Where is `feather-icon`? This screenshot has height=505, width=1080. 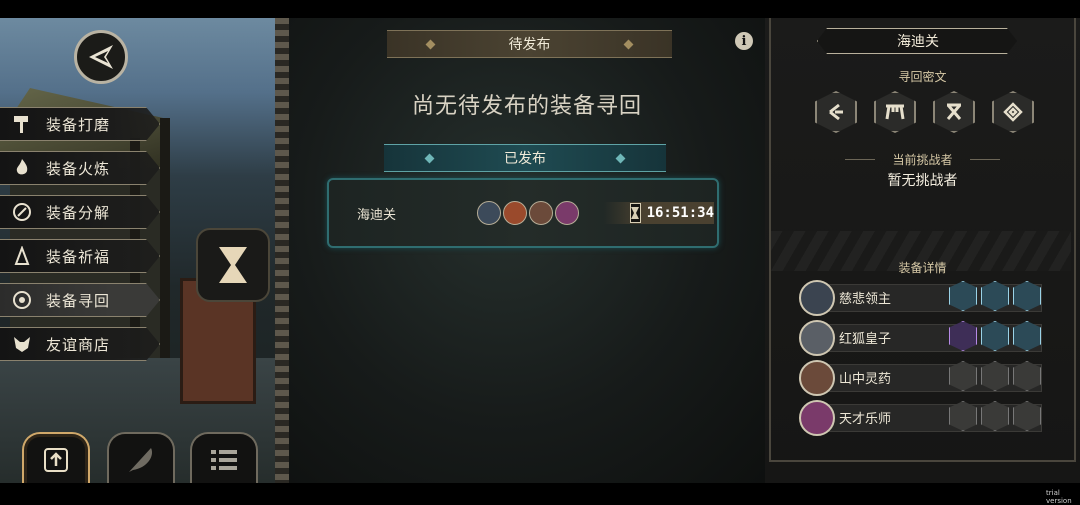
feather-icon is located at coordinates (141, 460).